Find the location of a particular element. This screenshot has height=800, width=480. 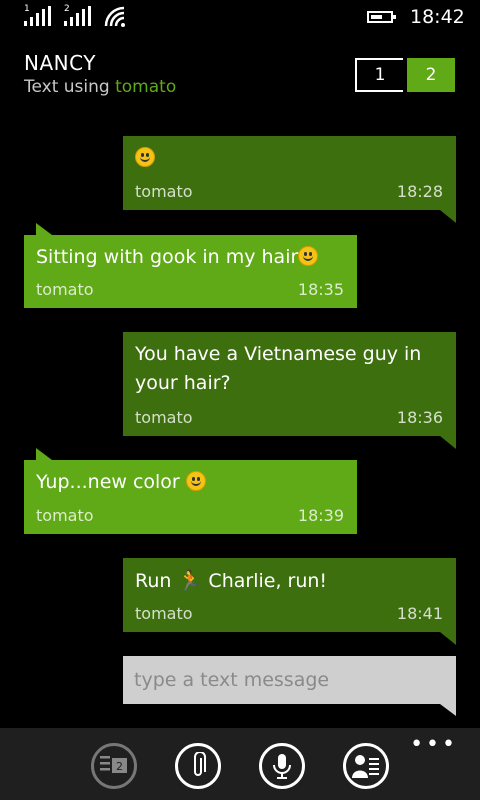

text-using-app: tomato is located at coordinates (145, 87).